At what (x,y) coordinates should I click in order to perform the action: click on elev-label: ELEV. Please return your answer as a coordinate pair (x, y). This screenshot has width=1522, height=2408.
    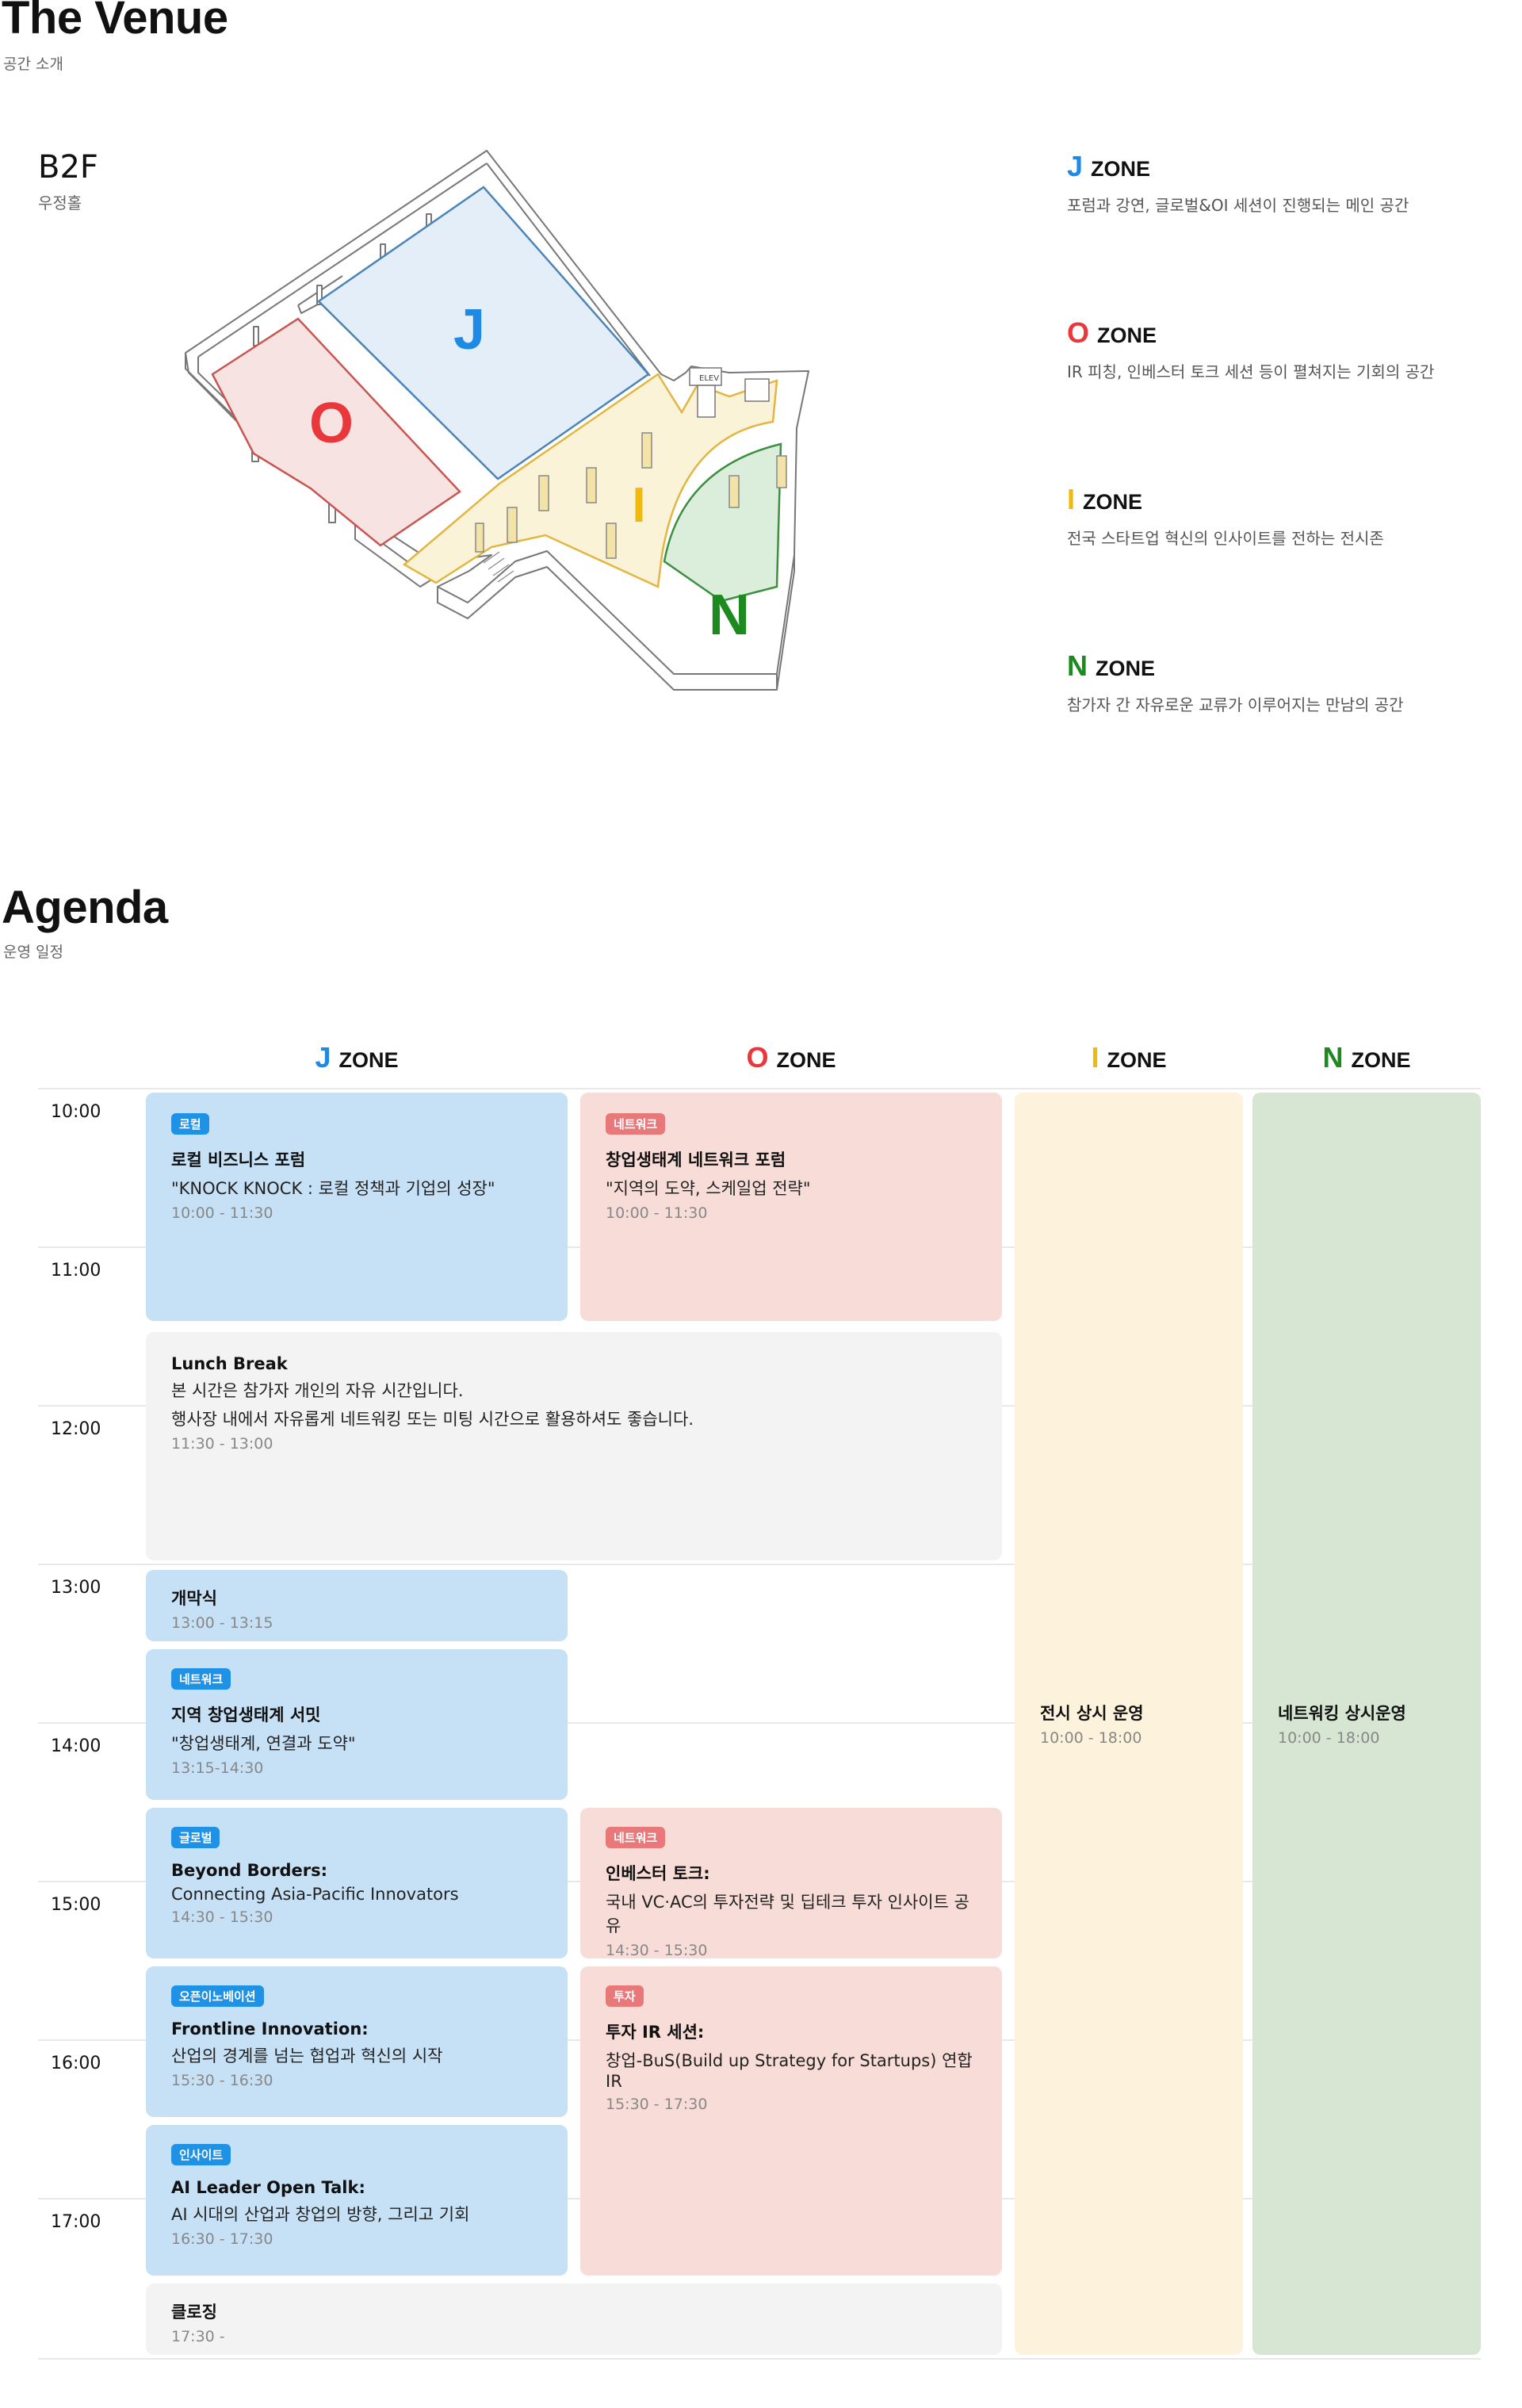
    Looking at the image, I should click on (709, 378).